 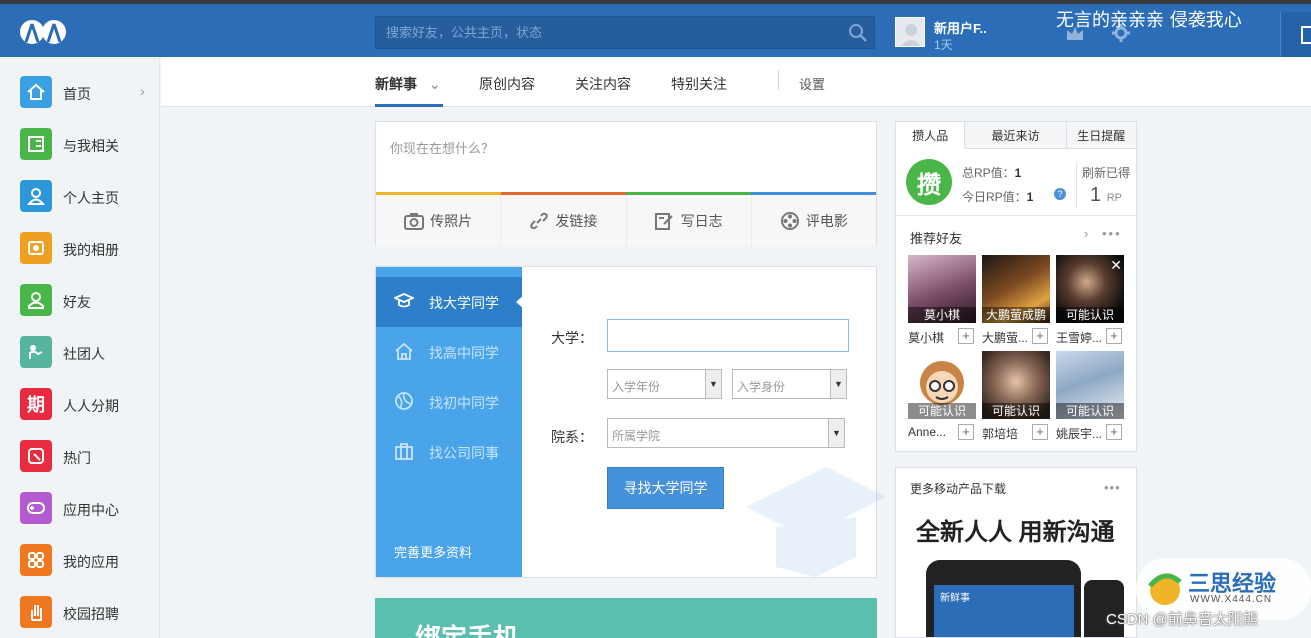 I want to click on side-panel-toggle, so click(x=1295, y=35).